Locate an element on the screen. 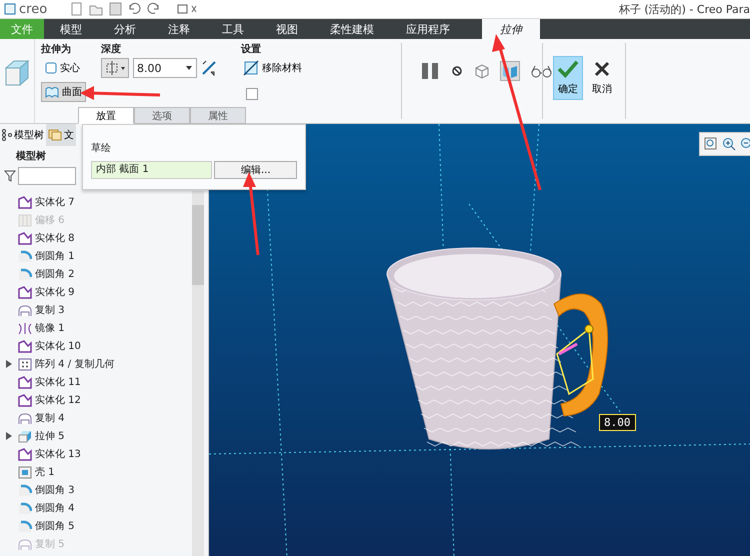 This screenshot has width=750, height=556. solid-icon is located at coordinates (51, 68).